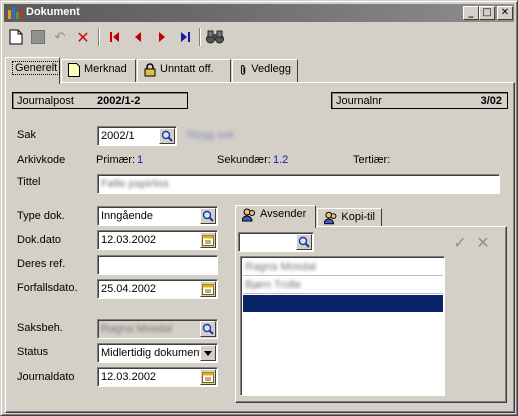 The height and width of the screenshot is (416, 518). What do you see at coordinates (138, 37) in the screenshot?
I see `previous-record-icon` at bounding box center [138, 37].